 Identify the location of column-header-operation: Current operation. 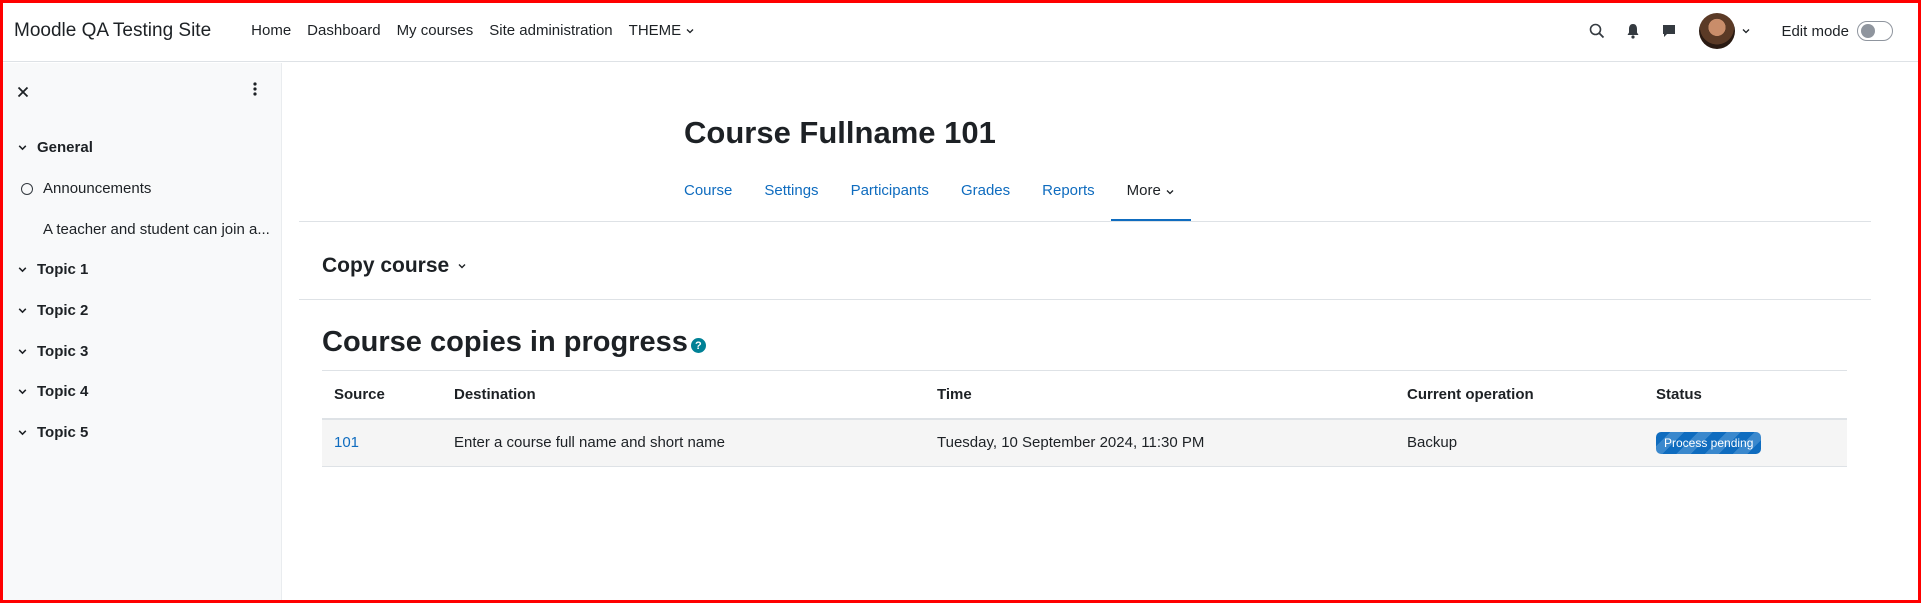
(1519, 395).